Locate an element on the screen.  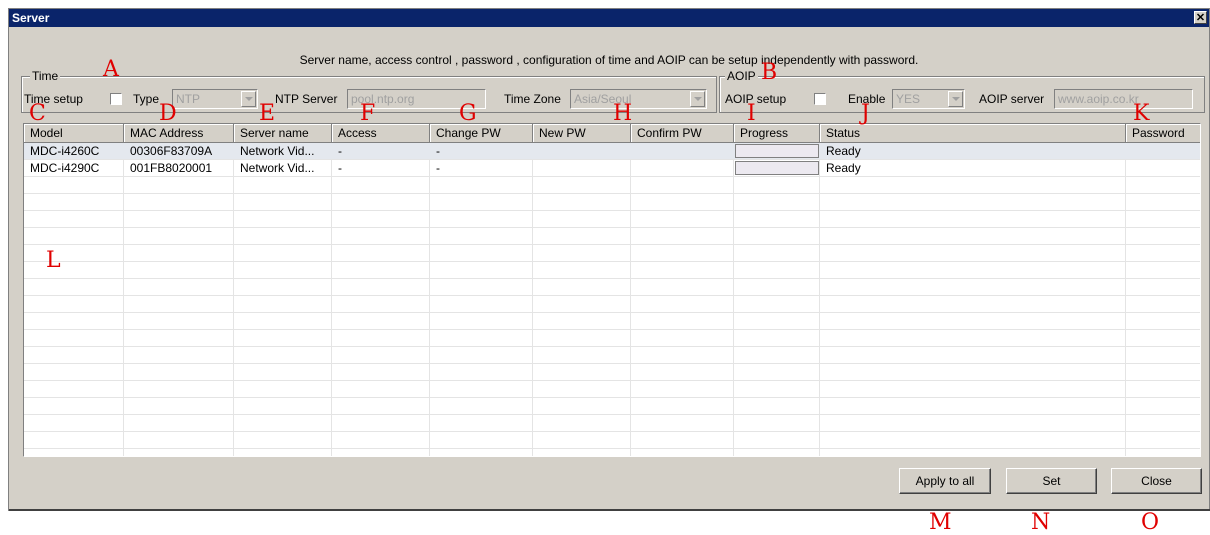
window-title: Server is located at coordinates (31, 18).